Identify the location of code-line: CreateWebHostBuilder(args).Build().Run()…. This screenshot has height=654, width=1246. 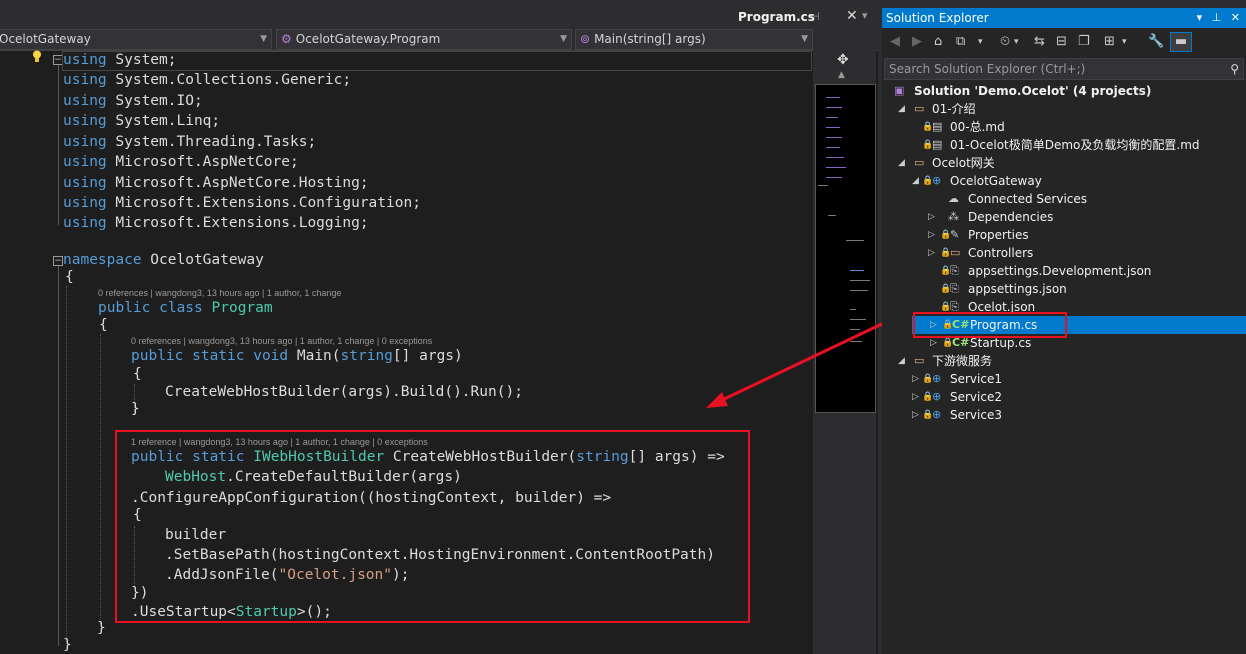
(344, 392).